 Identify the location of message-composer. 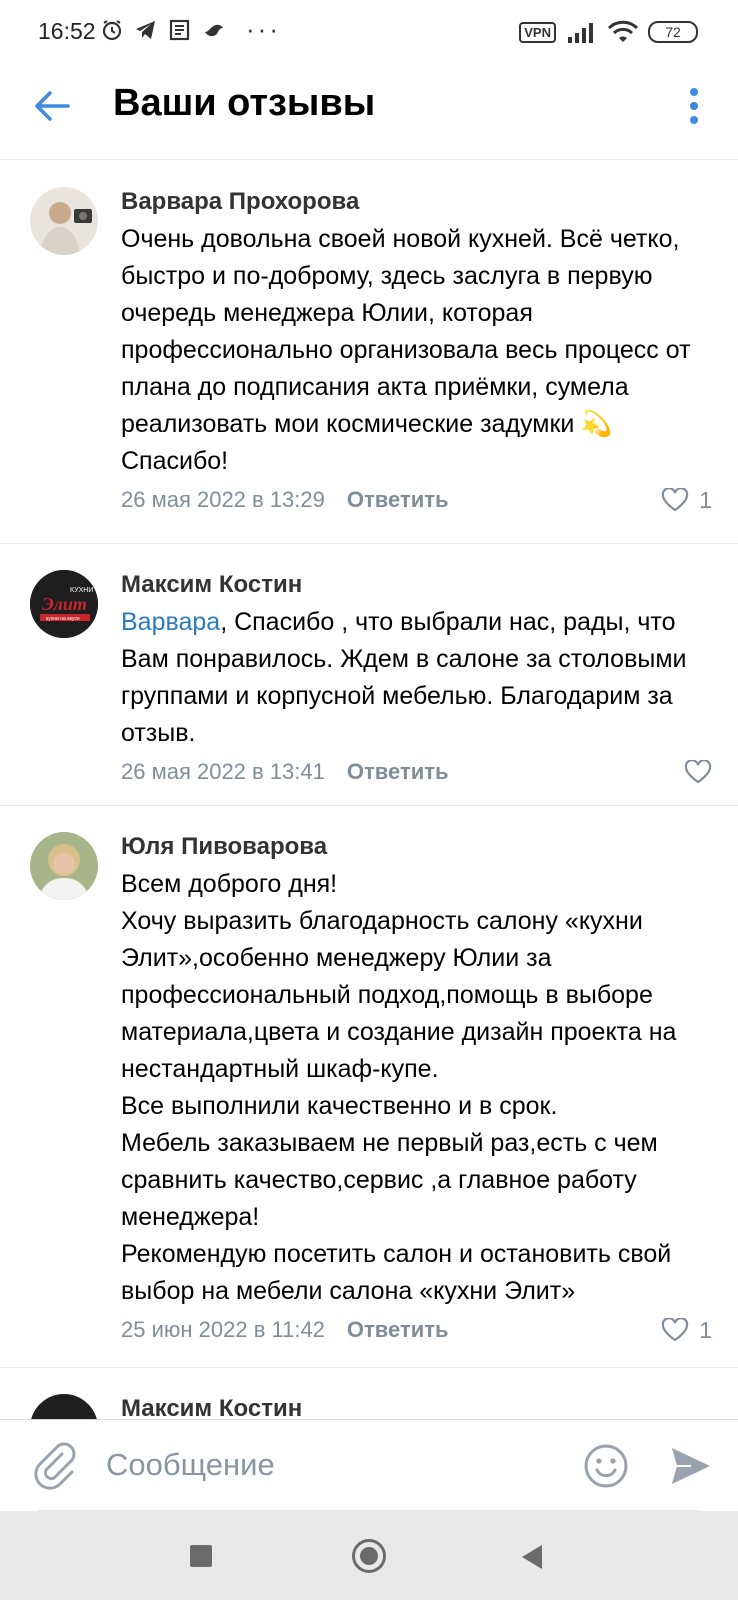
(369, 1465).